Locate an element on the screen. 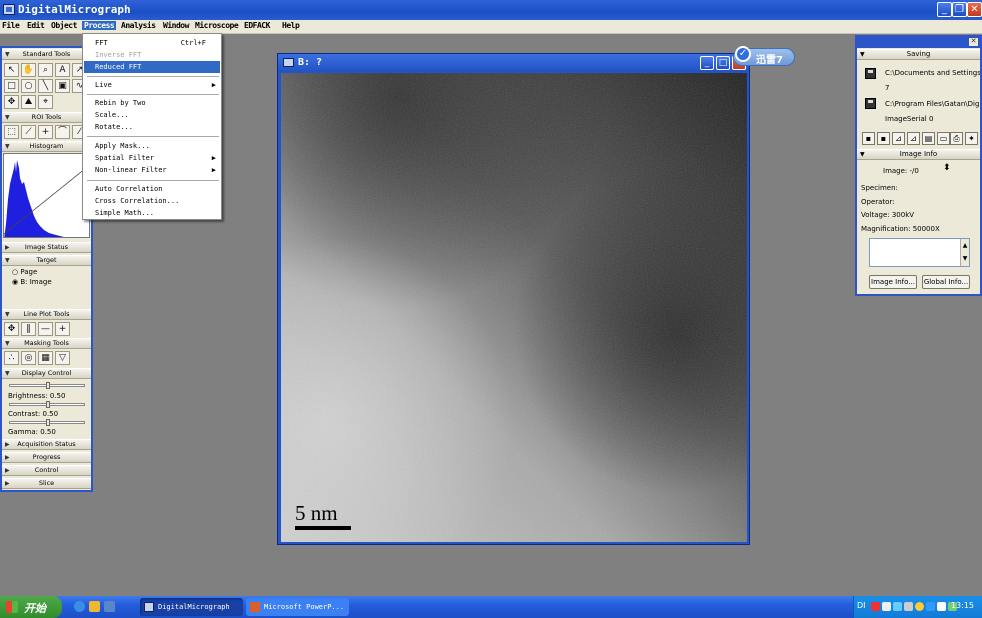  print-preview-icon: ▭ is located at coordinates (943, 138).